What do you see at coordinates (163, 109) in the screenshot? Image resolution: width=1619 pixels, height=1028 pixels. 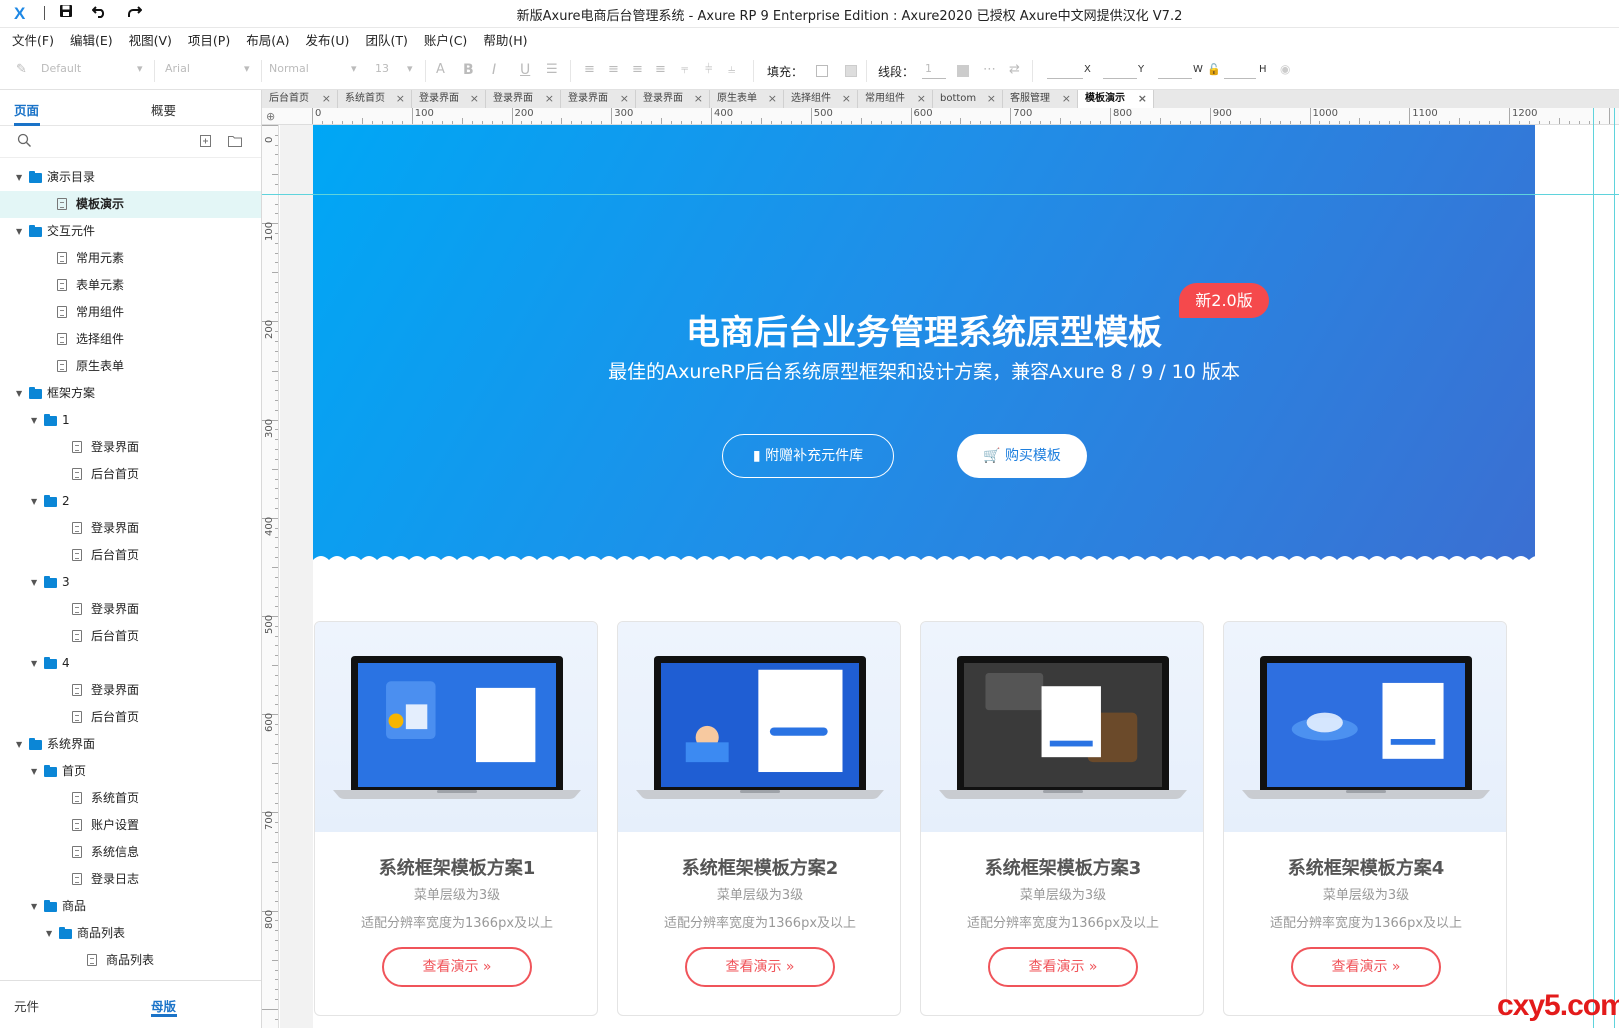 I see `tab-outline: 概要` at bounding box center [163, 109].